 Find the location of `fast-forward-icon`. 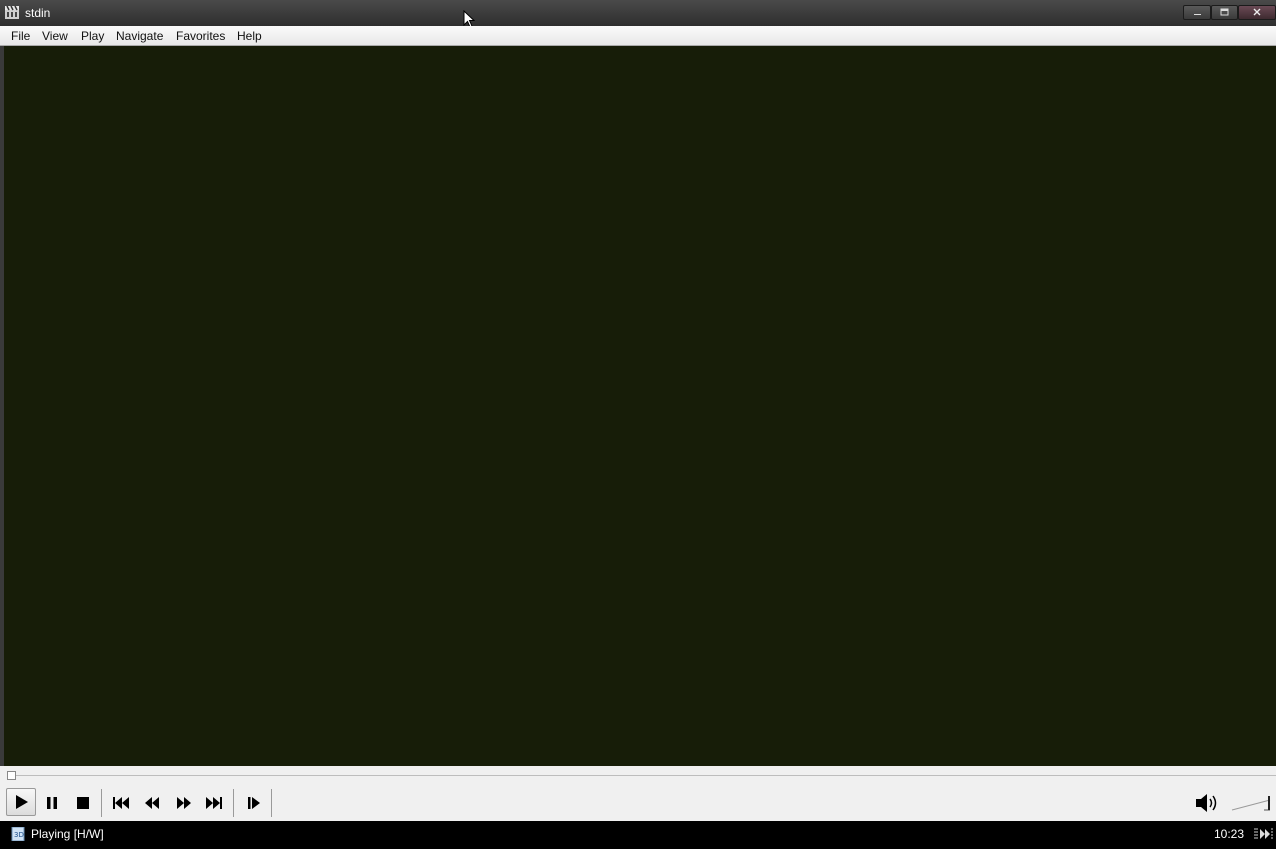

fast-forward-icon is located at coordinates (184, 803).